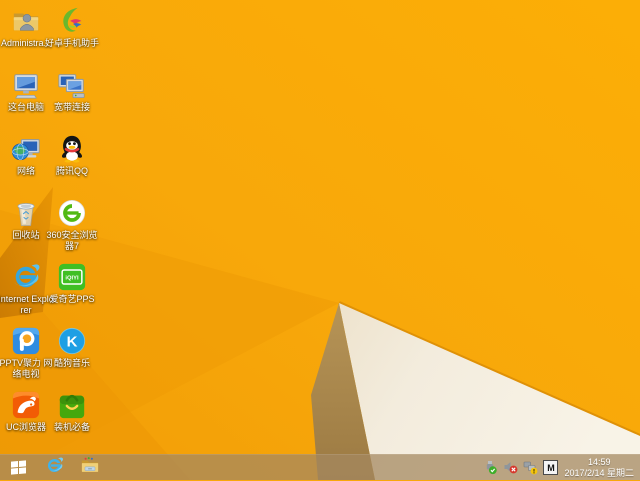 Image resolution: width=640 pixels, height=481 pixels. What do you see at coordinates (26, 213) in the screenshot?
I see `recycle-bin-icon` at bounding box center [26, 213].